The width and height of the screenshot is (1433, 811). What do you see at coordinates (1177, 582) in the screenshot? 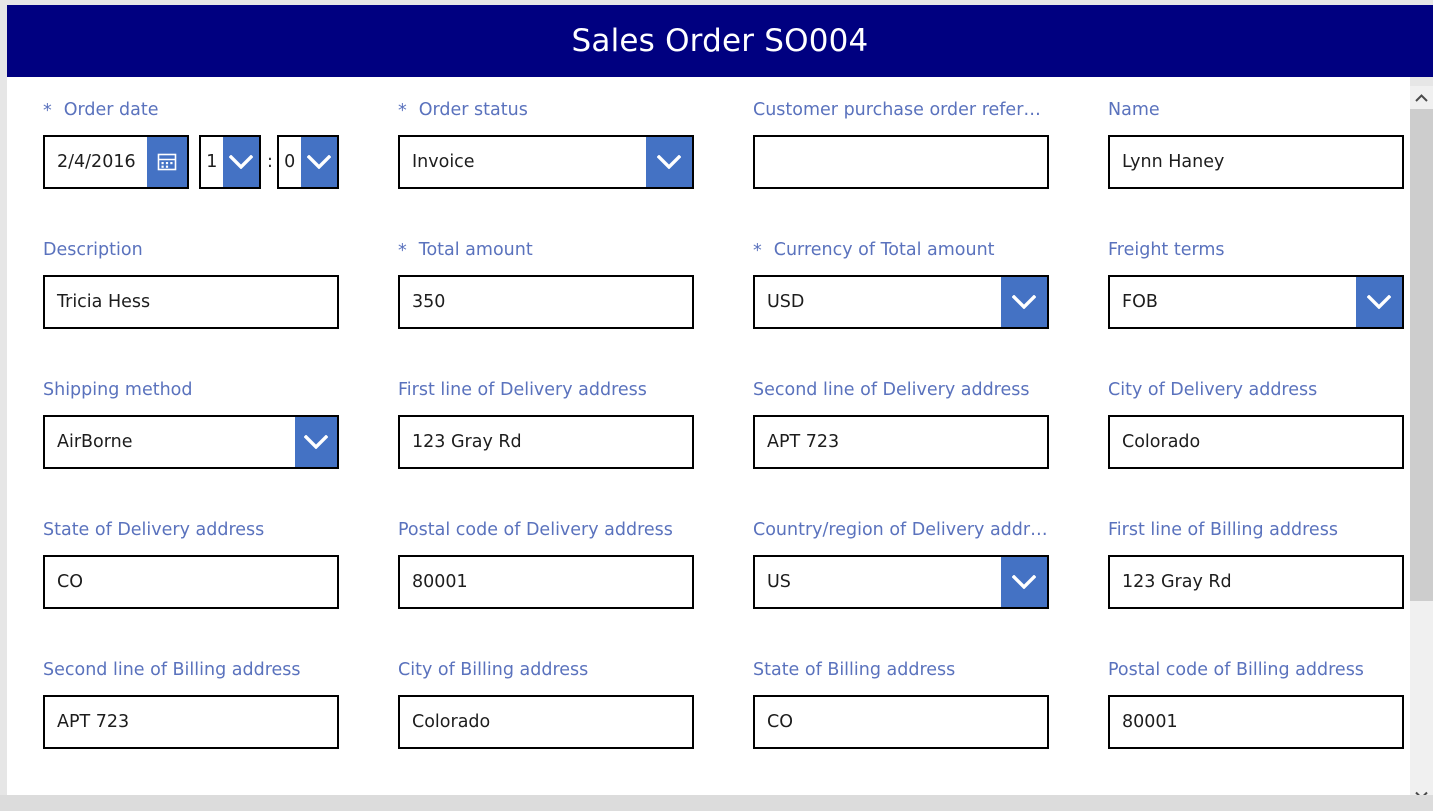
I see `input-value: 123 Gray Rd` at bounding box center [1177, 582].